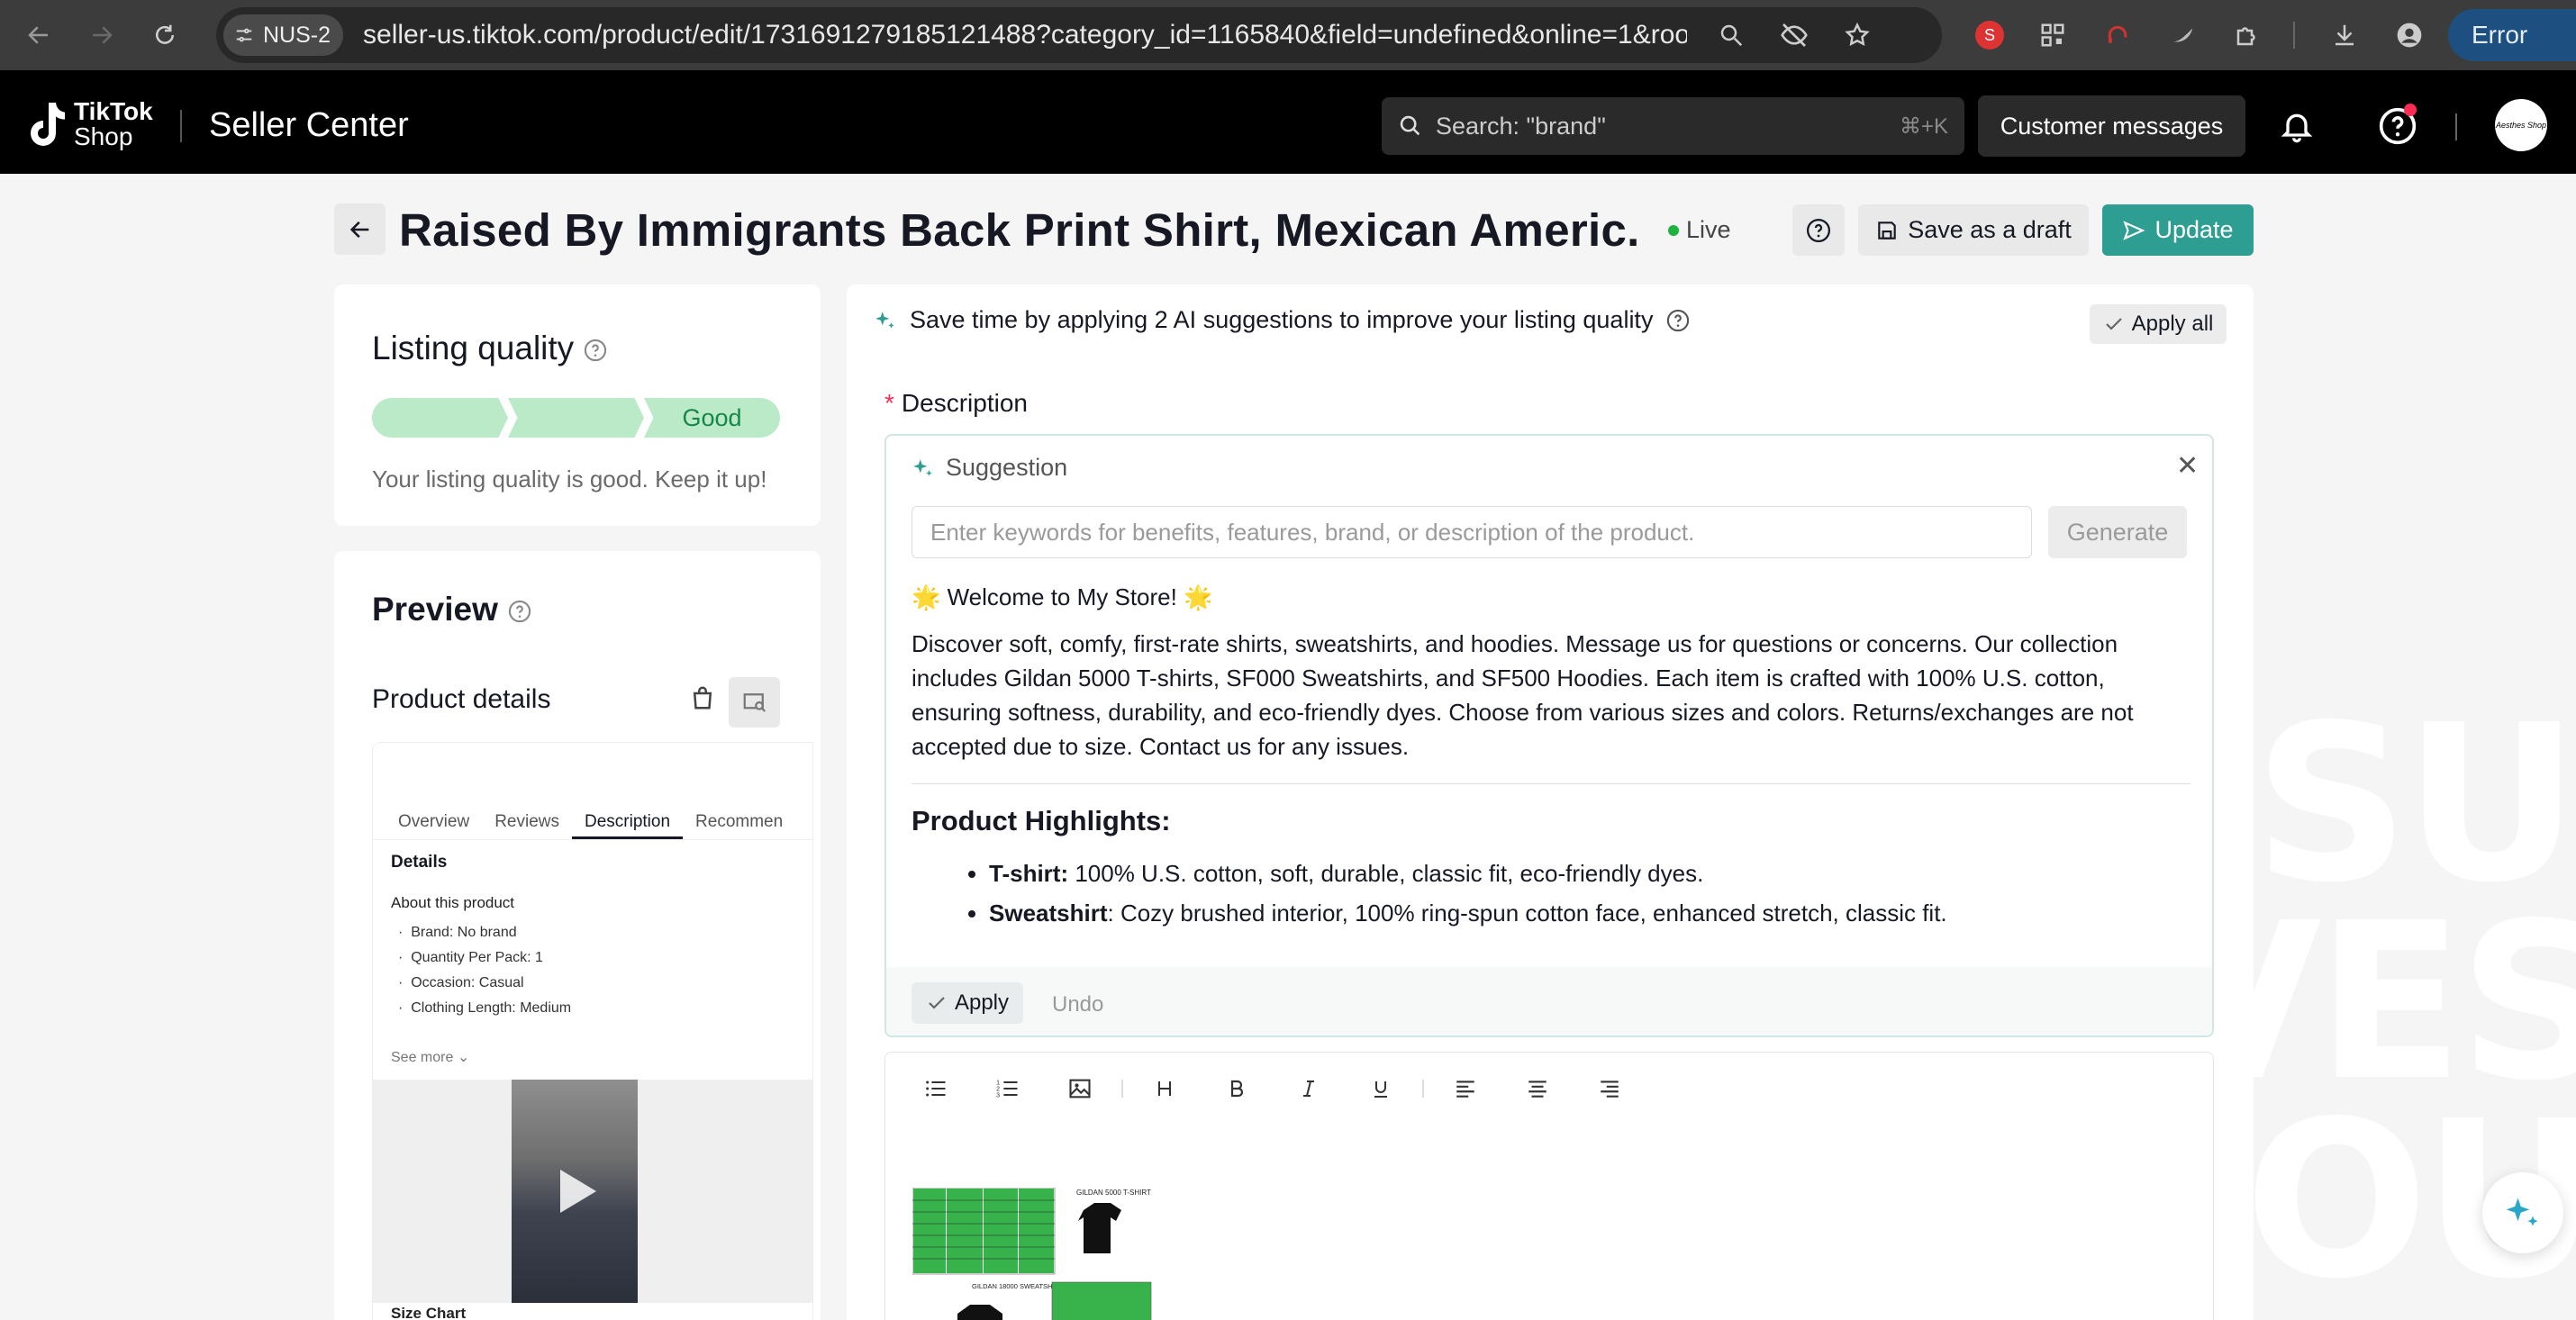 The image size is (2576, 1320). I want to click on toolbar-separator, so click(1423, 1089).